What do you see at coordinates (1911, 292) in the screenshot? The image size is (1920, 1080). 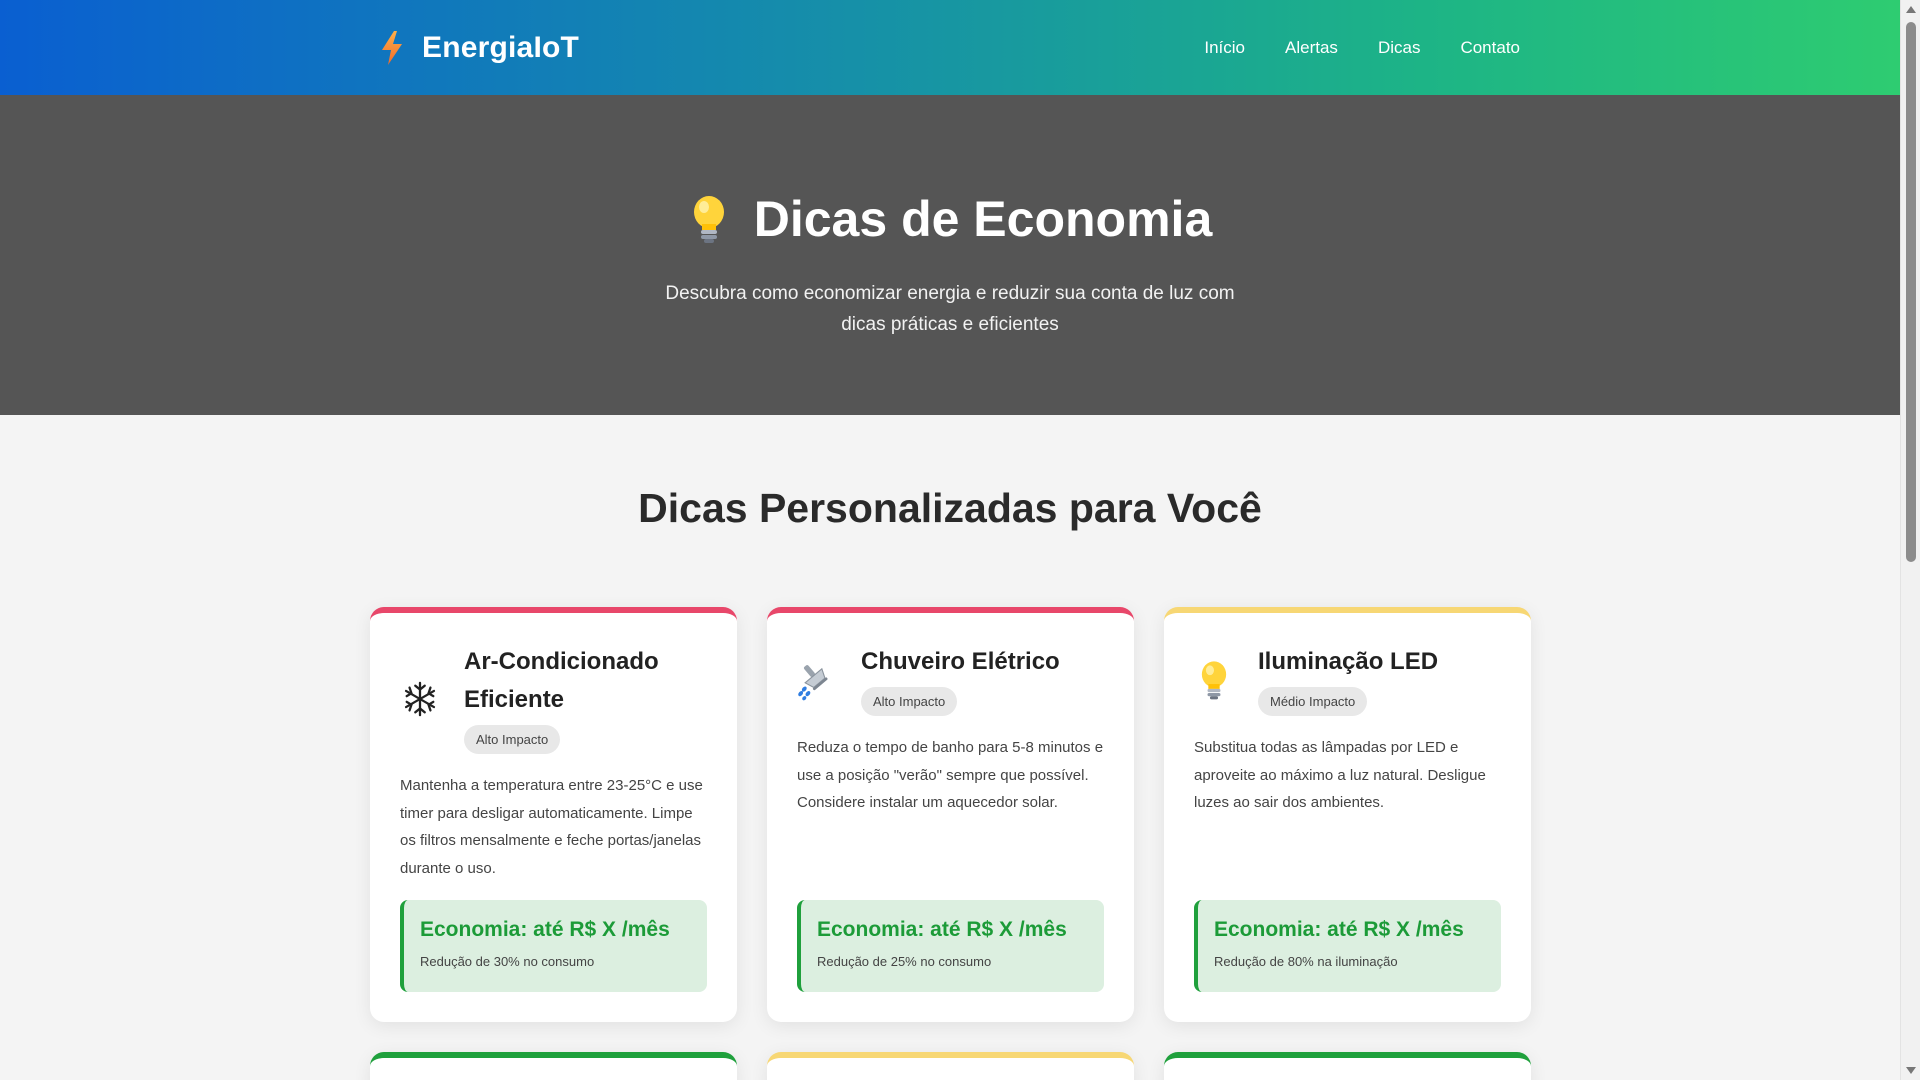 I see `scrollbar-thumb` at bounding box center [1911, 292].